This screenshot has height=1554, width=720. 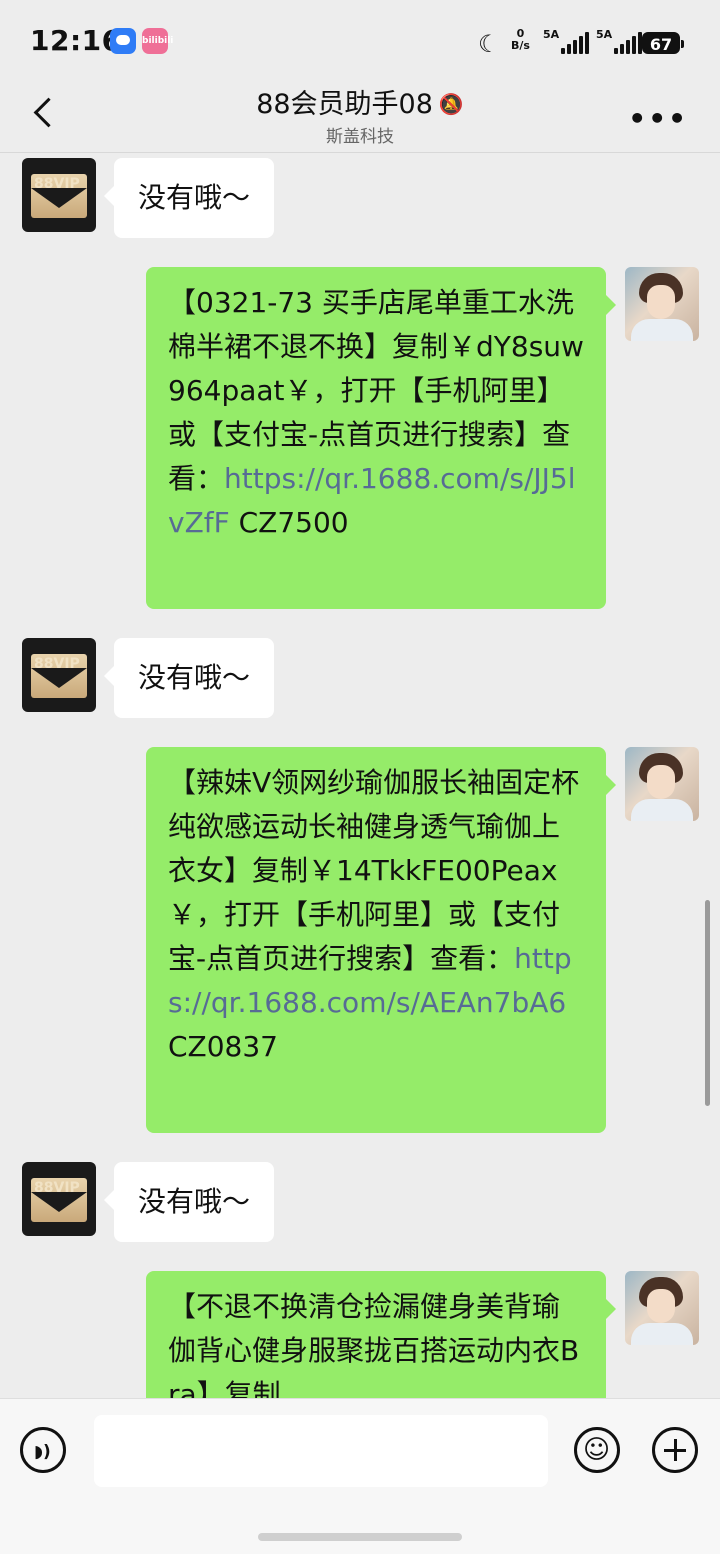 I want to click on chat-header: 88会员助手08 🔕 斯盖科技 •••, so click(x=360, y=116).